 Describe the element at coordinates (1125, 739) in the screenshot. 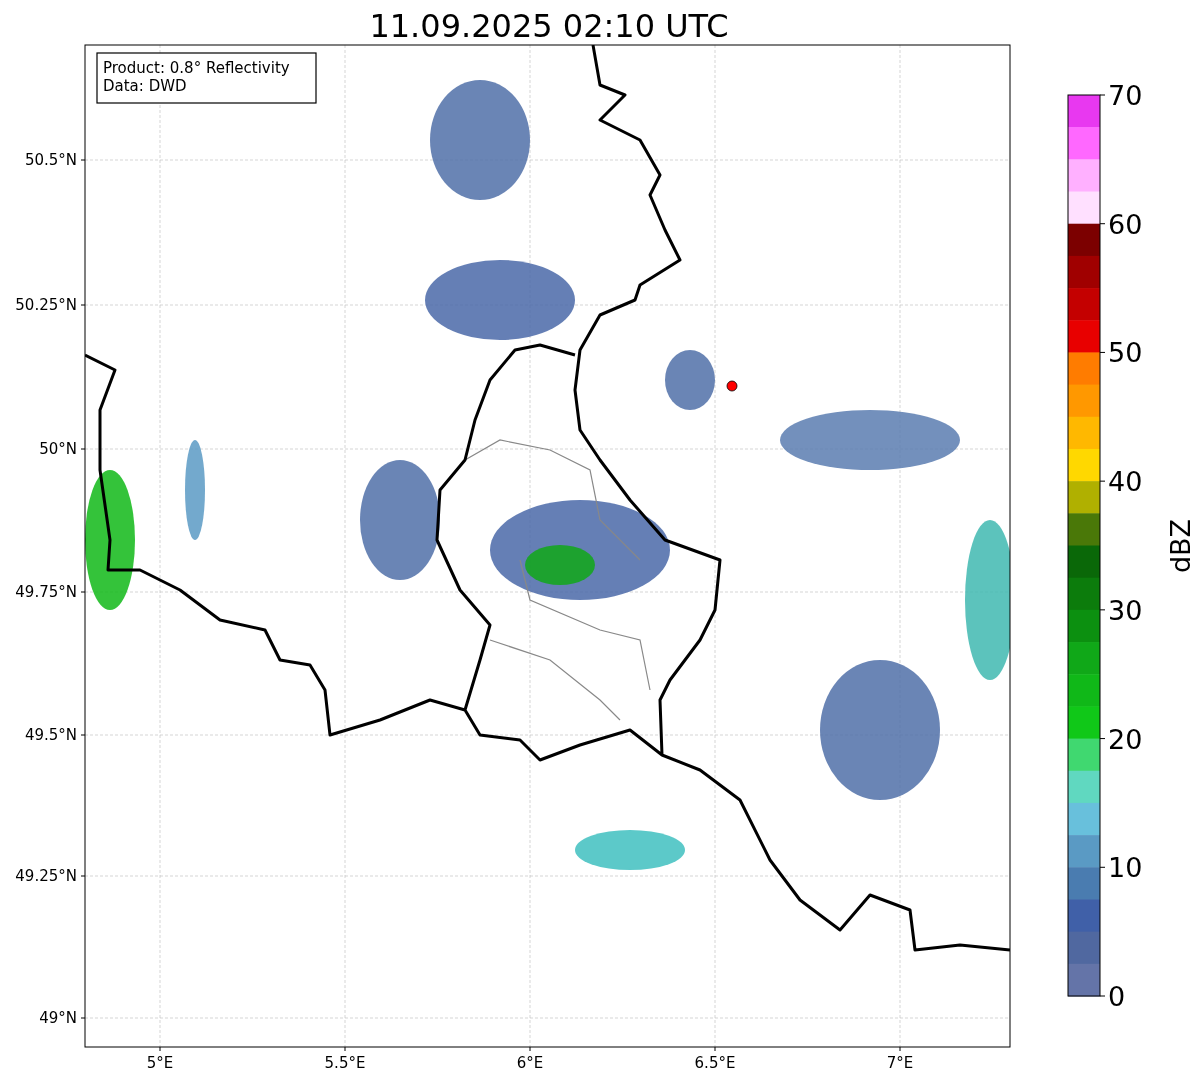

I see `colorbar-tick-label: 20` at that location.